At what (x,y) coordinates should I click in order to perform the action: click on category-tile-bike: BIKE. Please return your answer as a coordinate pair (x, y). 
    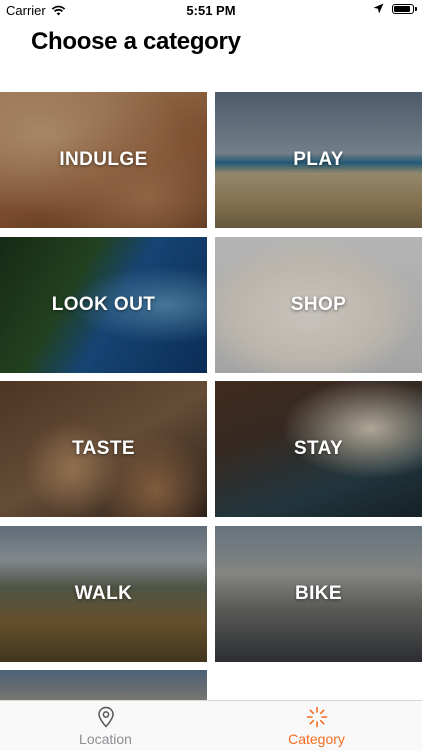
    Looking at the image, I should click on (318, 594).